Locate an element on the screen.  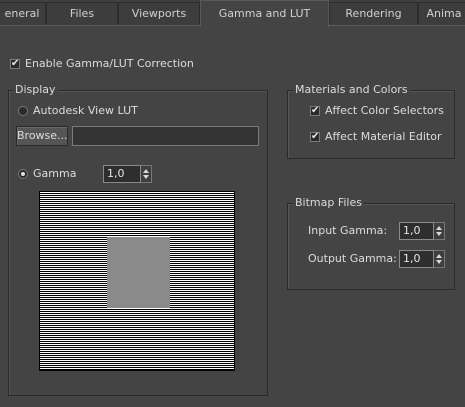
input-gamma-value-field: 1,0 is located at coordinates (416, 231).